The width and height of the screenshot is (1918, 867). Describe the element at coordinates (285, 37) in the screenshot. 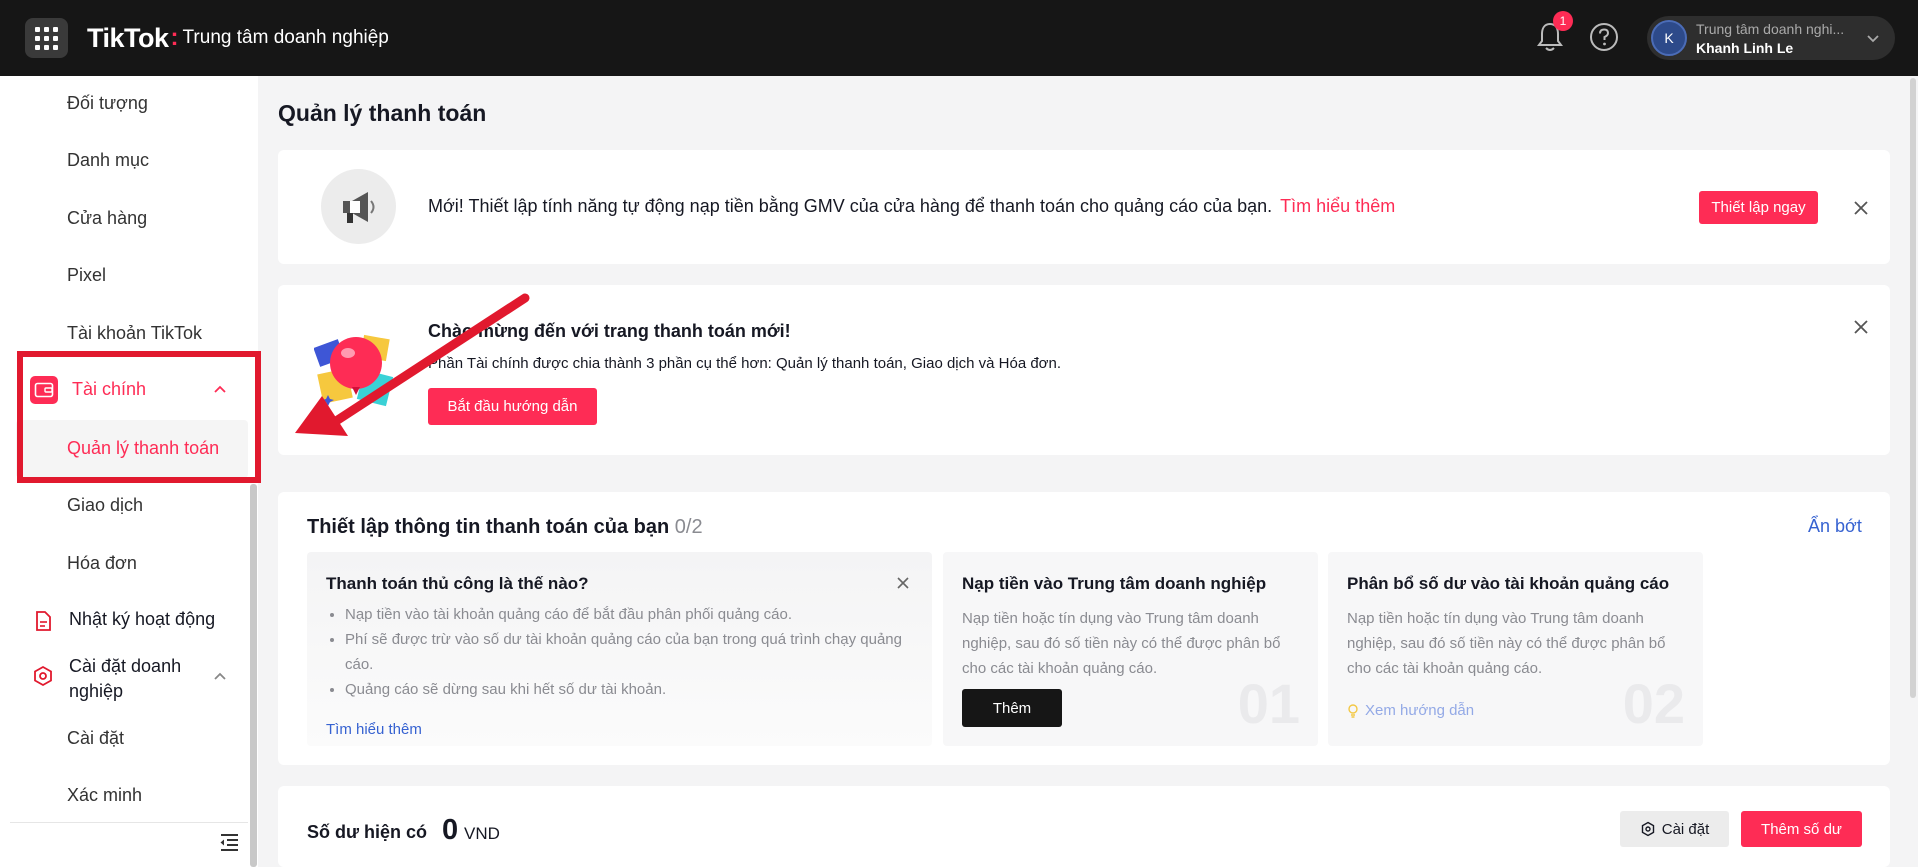

I see `product-name: Trung tâm doanh nghiệp` at that location.